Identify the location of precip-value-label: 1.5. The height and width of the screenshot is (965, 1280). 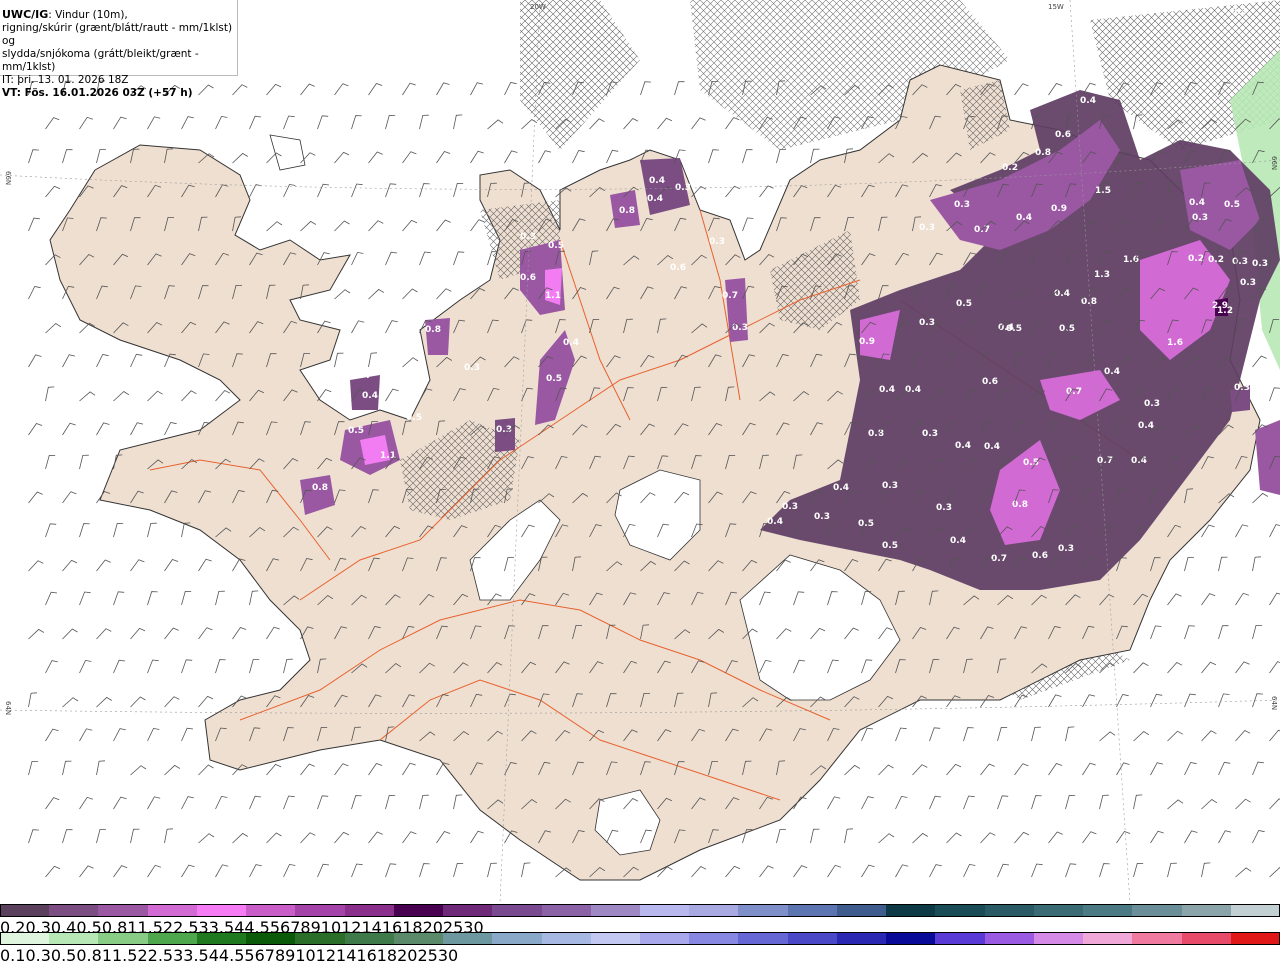
(1103, 191).